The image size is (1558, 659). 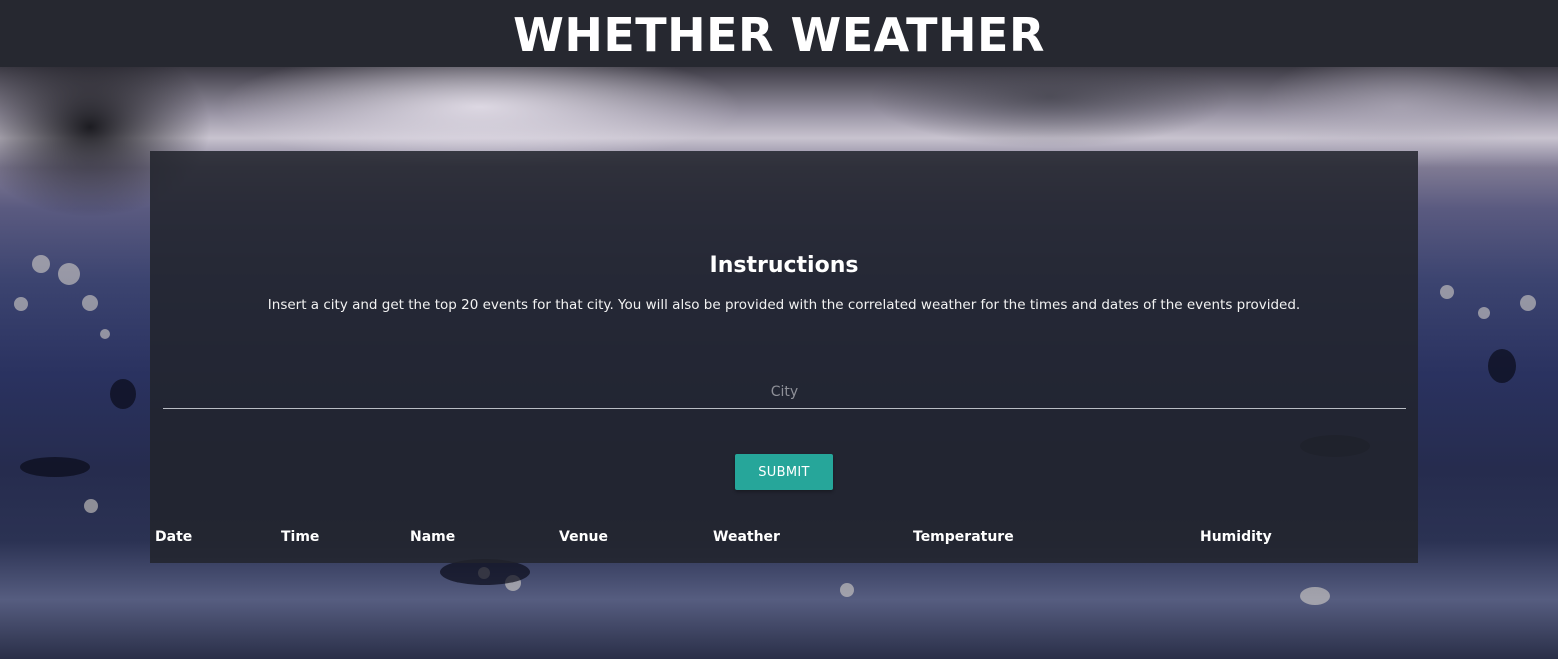 What do you see at coordinates (433, 537) in the screenshot?
I see `column-header-name: Name` at bounding box center [433, 537].